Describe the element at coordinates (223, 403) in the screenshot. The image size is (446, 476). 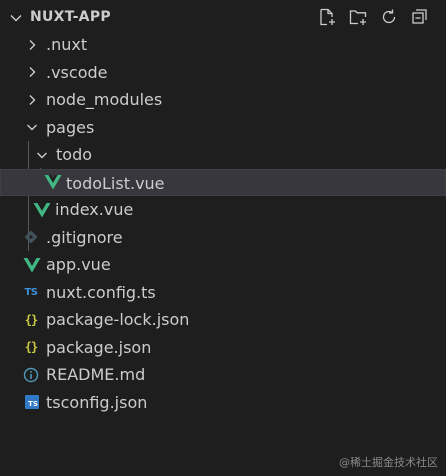
I see `tree-item-tsconfig-json: TS tsconfig.json` at that location.